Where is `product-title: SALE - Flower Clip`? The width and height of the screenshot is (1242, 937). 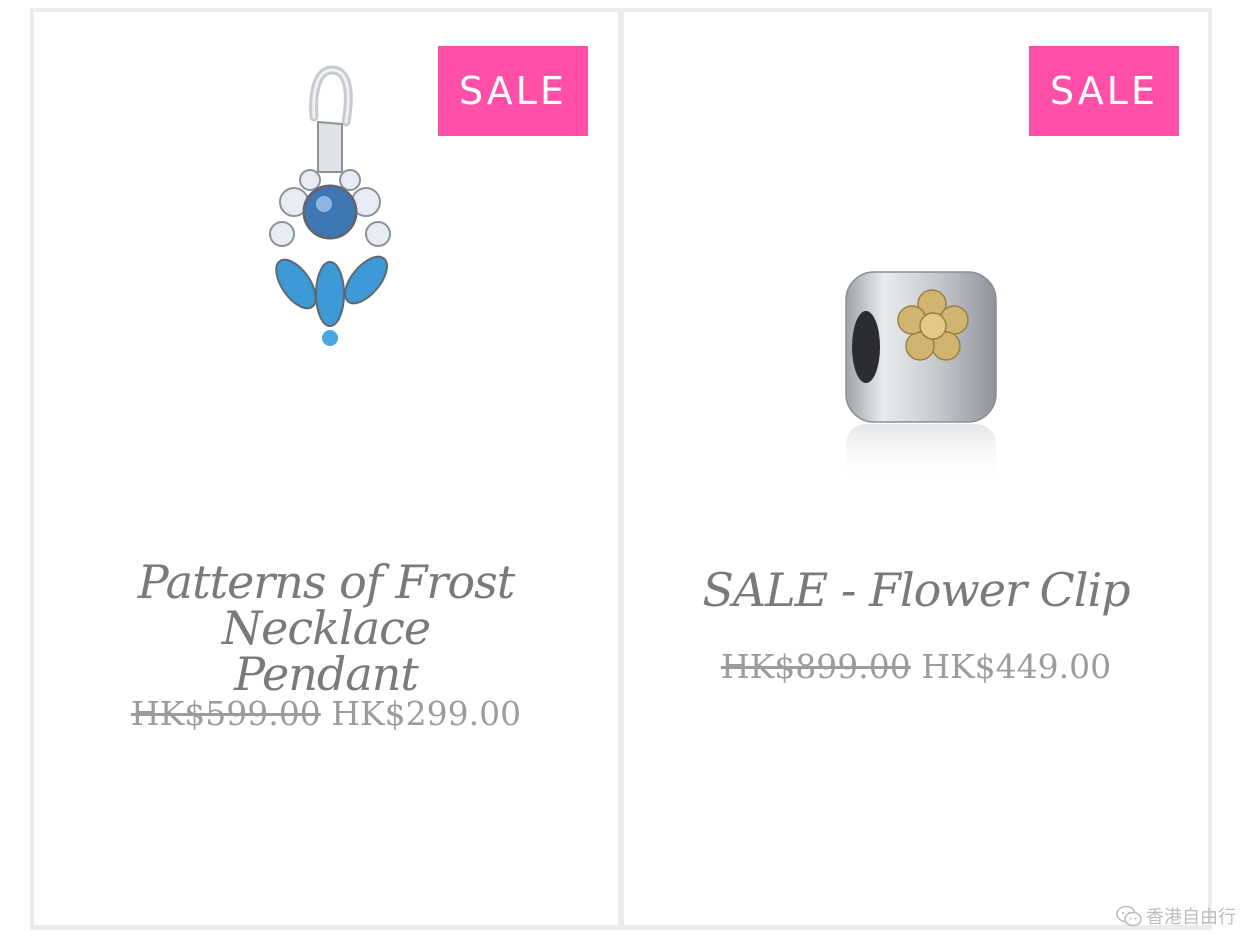 product-title: SALE - Flower Clip is located at coordinates (916, 590).